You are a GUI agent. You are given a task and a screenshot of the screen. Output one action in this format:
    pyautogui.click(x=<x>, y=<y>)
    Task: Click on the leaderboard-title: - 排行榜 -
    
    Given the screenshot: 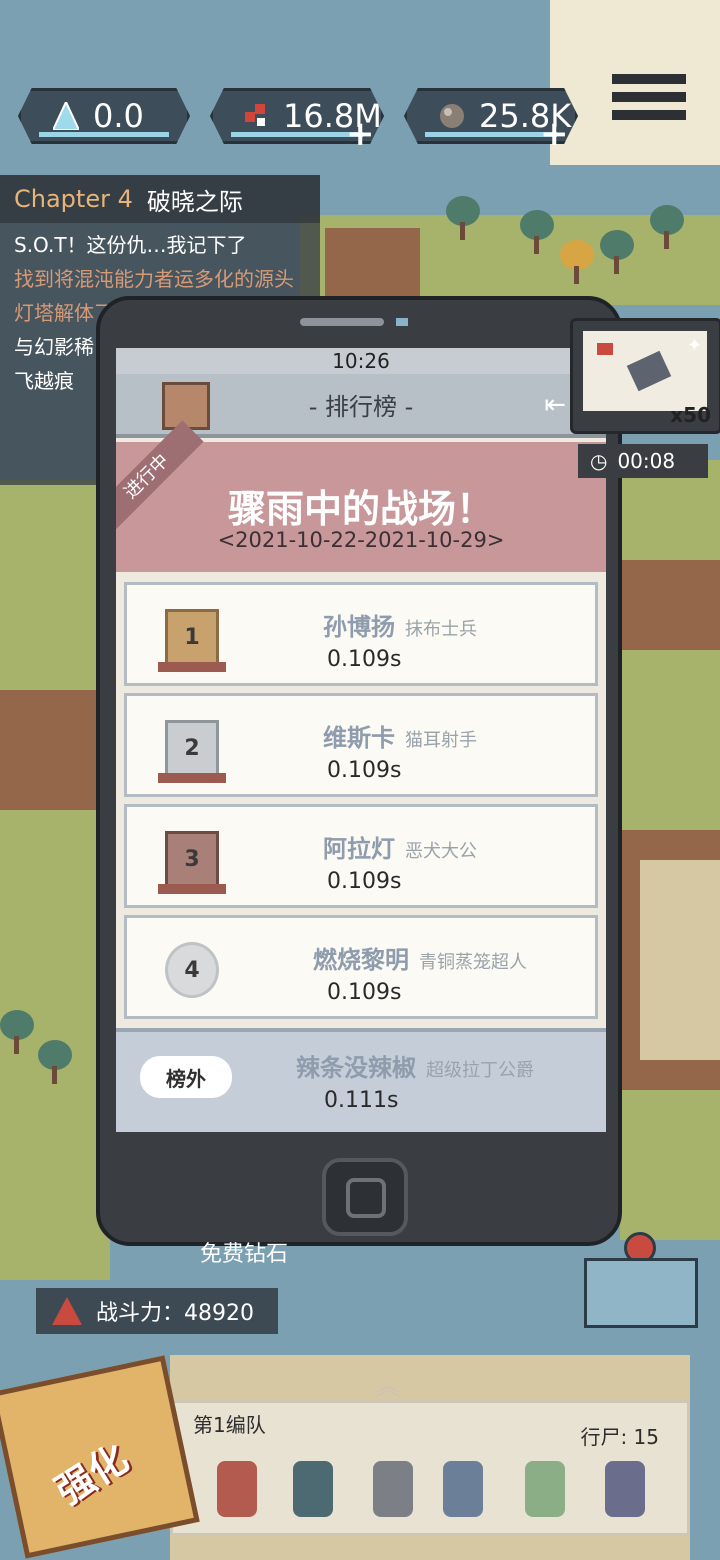 What is the action you would take?
    pyautogui.click(x=361, y=406)
    